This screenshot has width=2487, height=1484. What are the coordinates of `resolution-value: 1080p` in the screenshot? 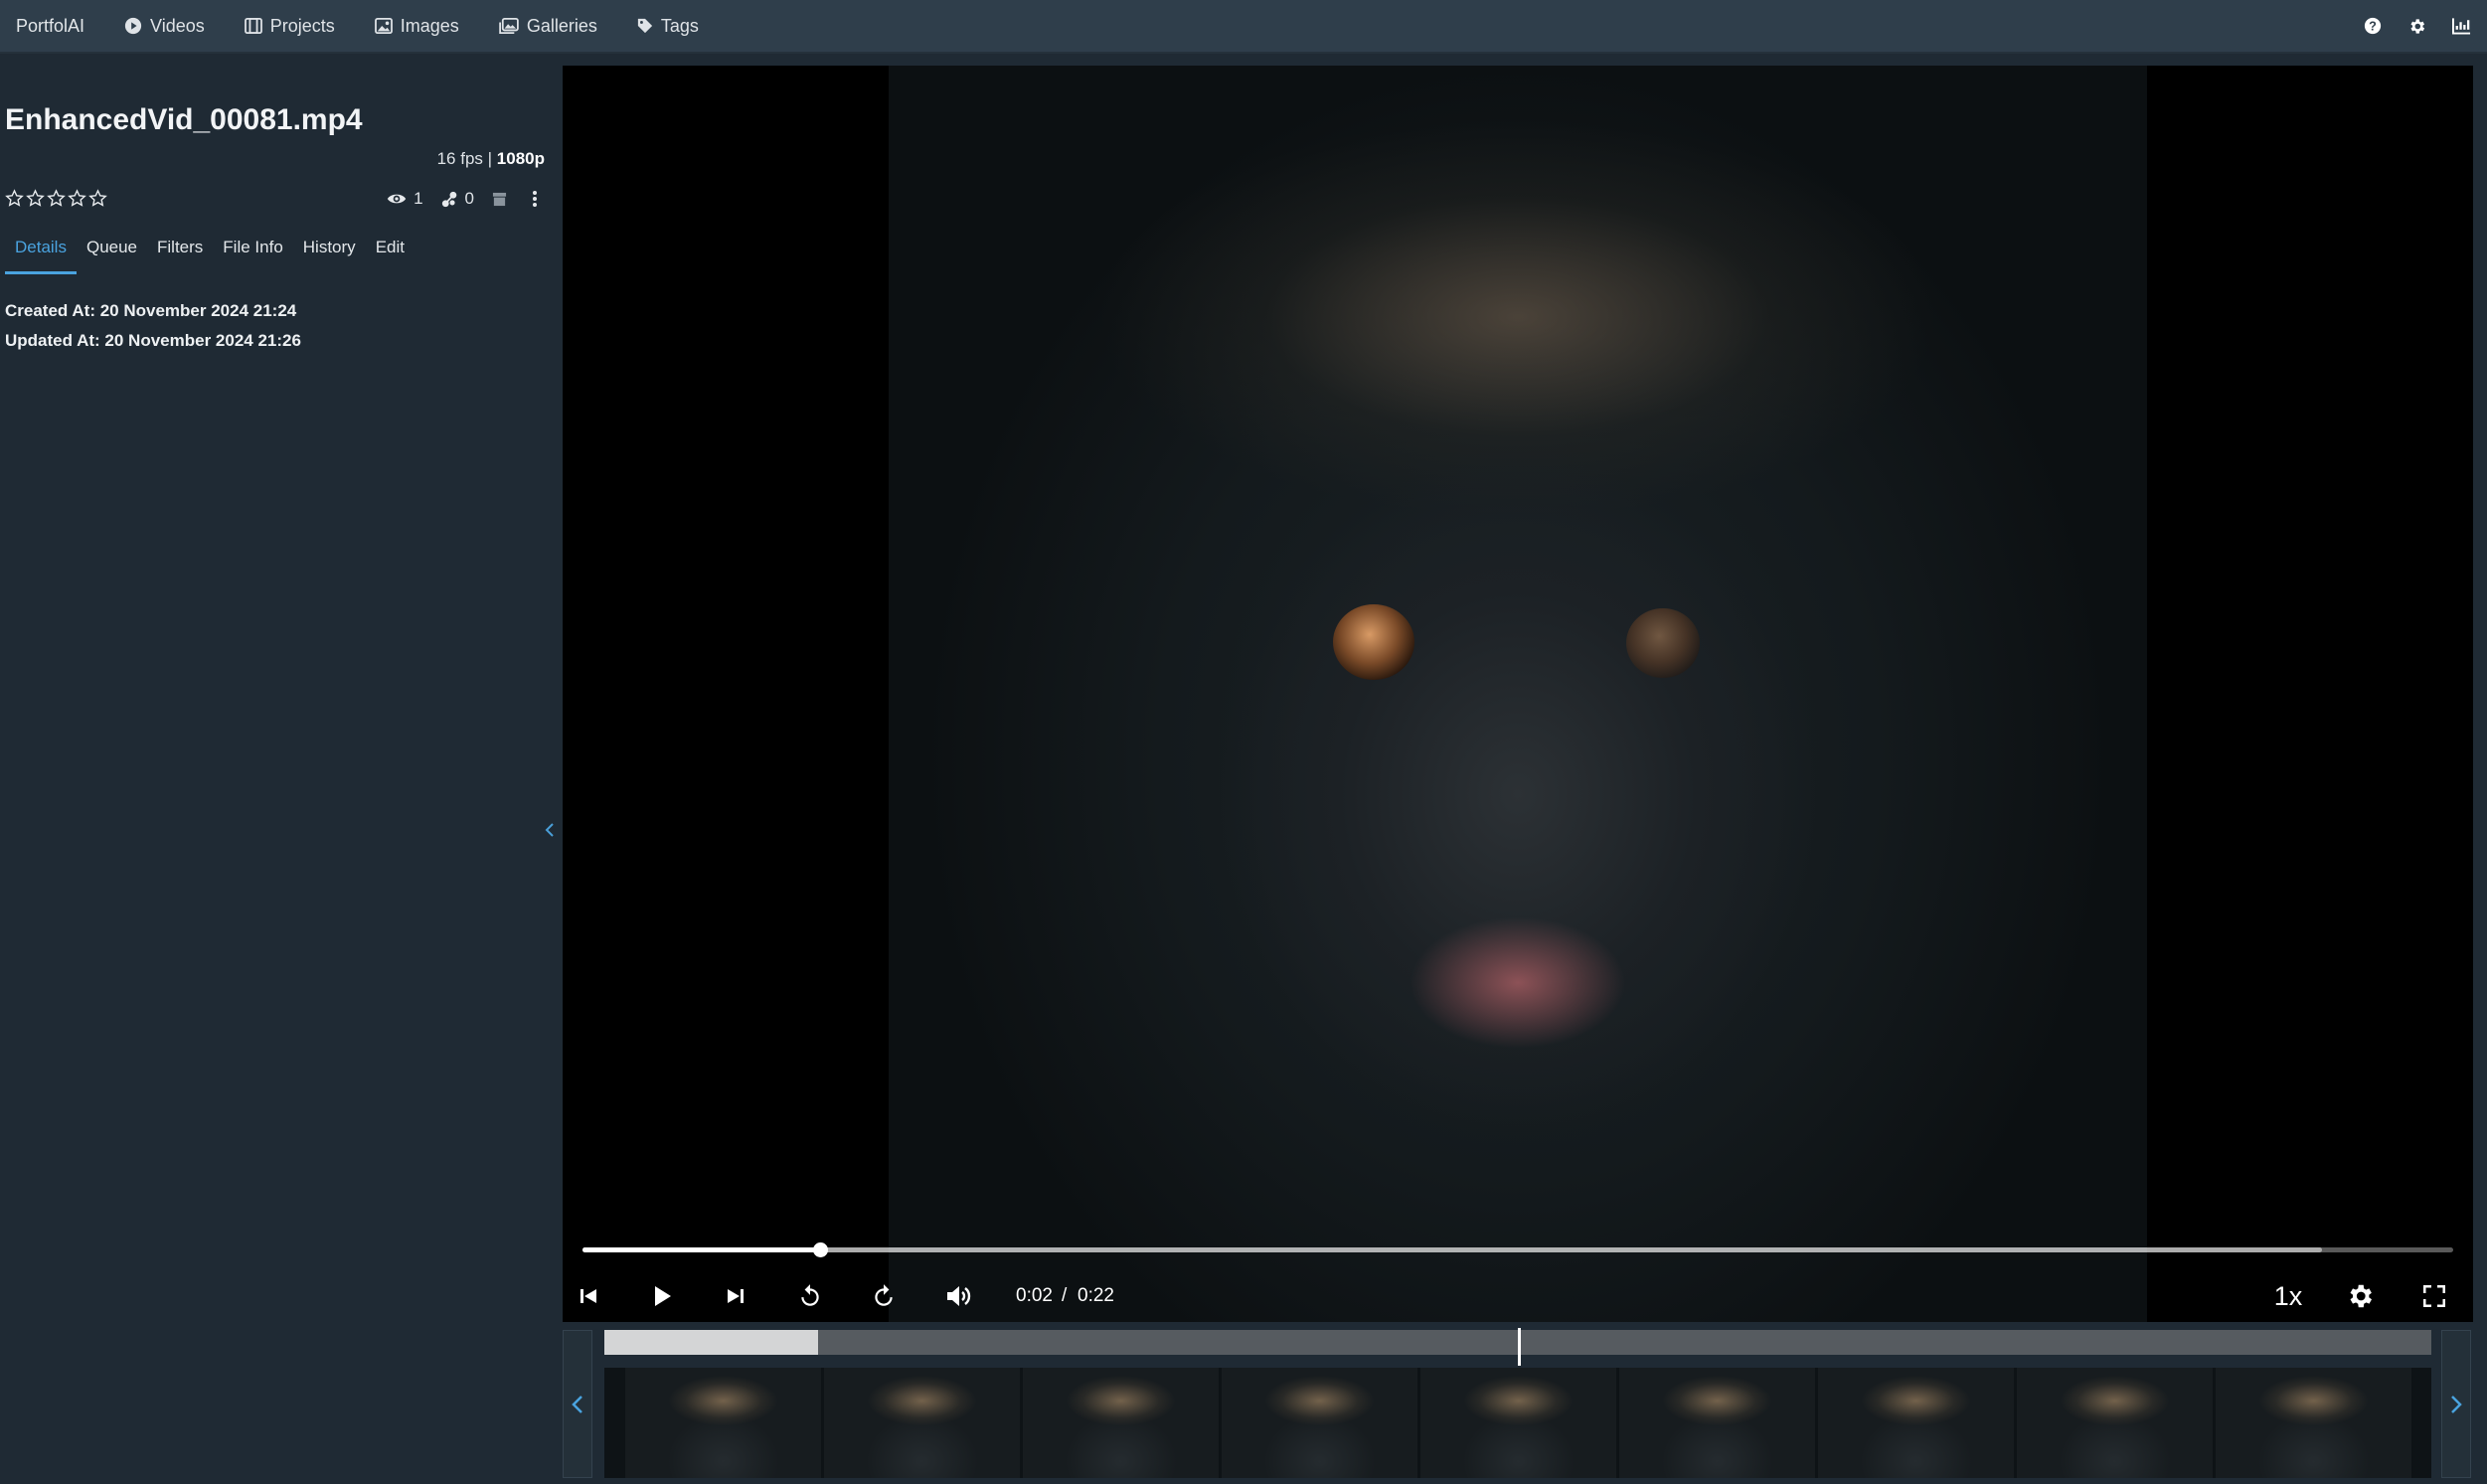 It's located at (521, 158).